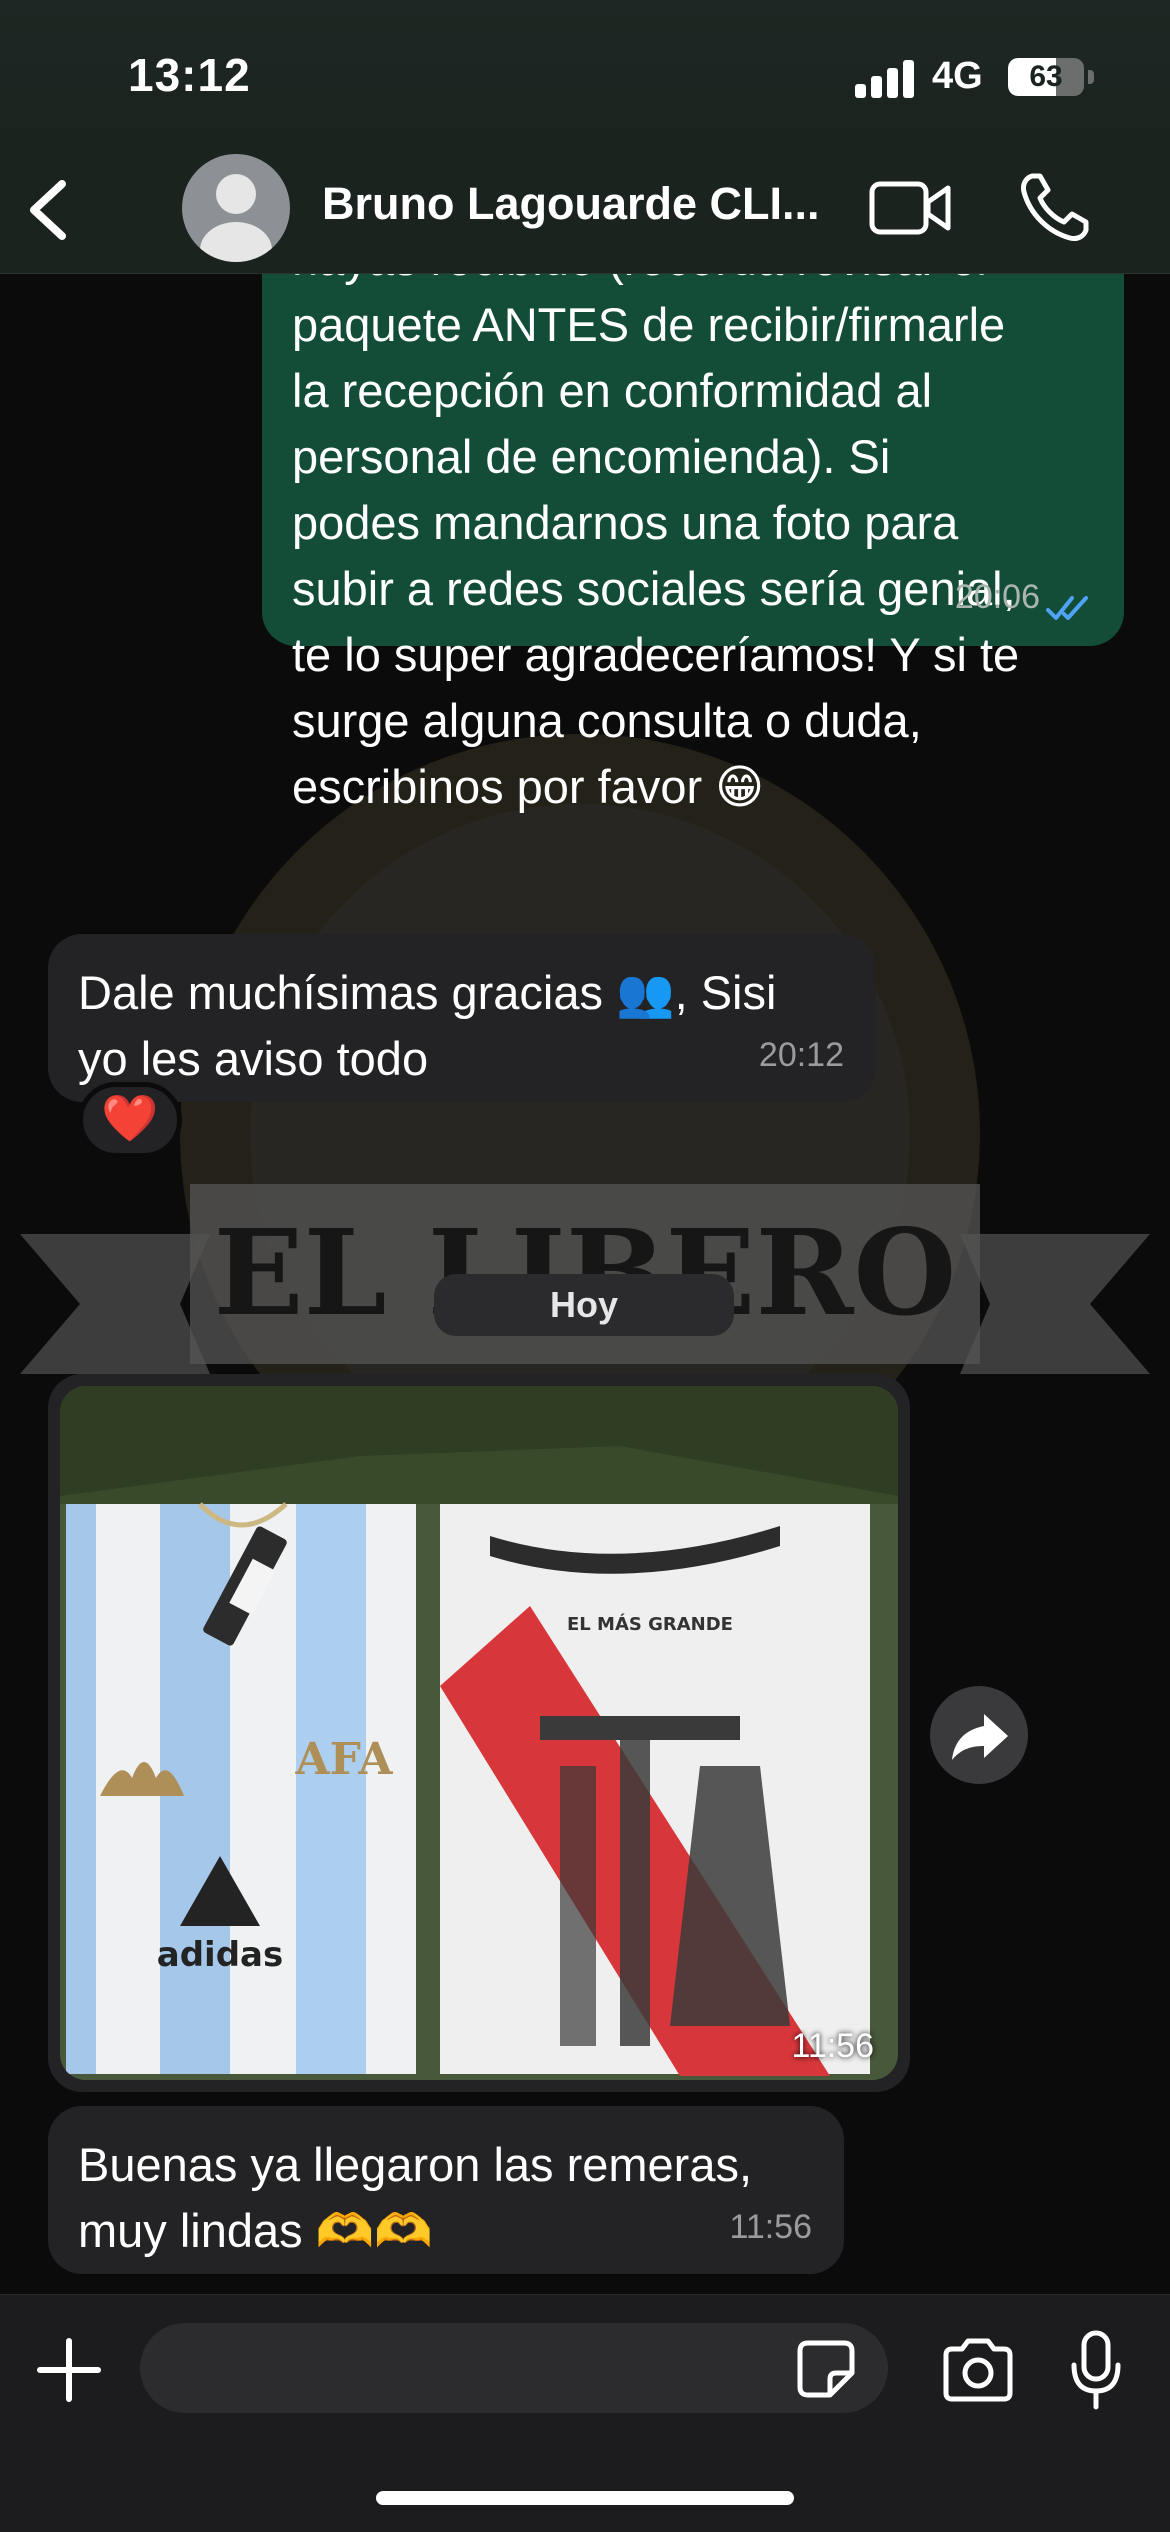 This screenshot has width=1170, height=2532. Describe the element at coordinates (48, 210) in the screenshot. I see `back-chevron-icon` at that location.